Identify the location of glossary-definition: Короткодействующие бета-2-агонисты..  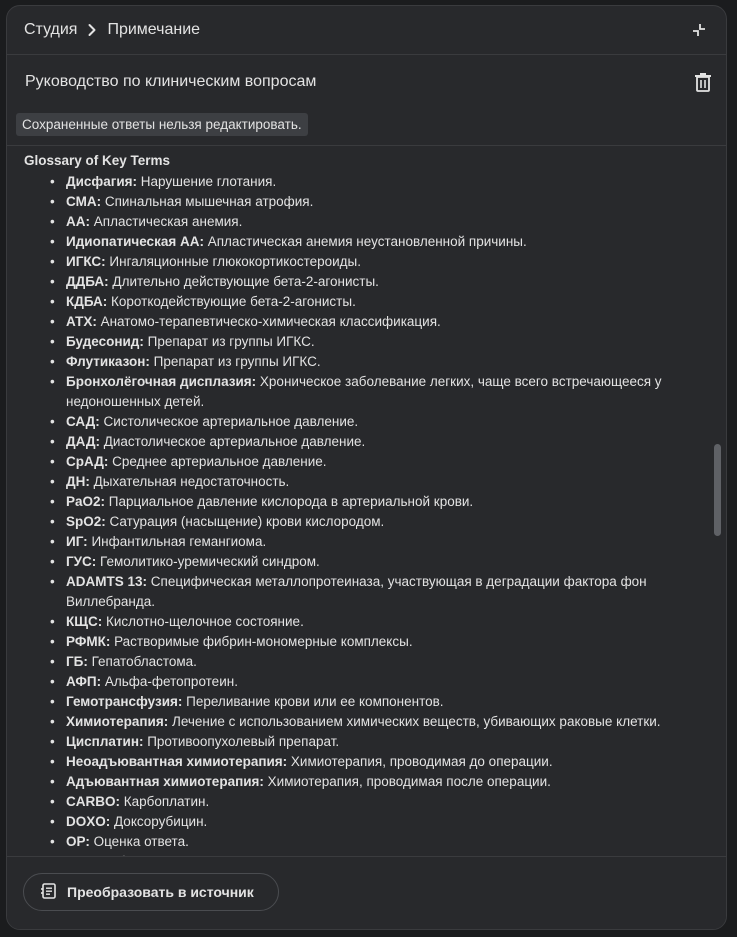
(231, 301).